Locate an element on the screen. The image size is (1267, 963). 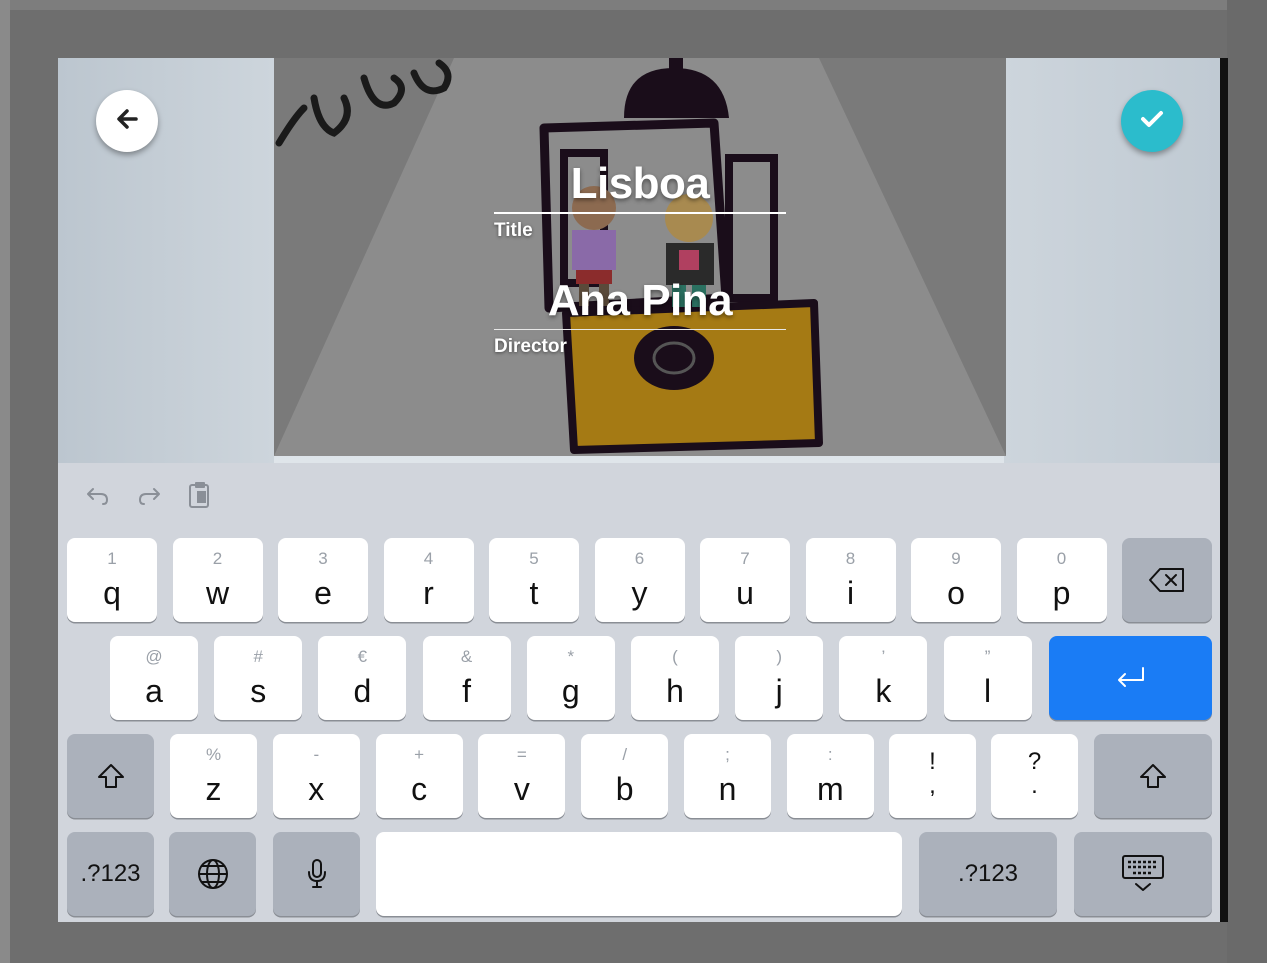
key-v: = v is located at coordinates (522, 776).